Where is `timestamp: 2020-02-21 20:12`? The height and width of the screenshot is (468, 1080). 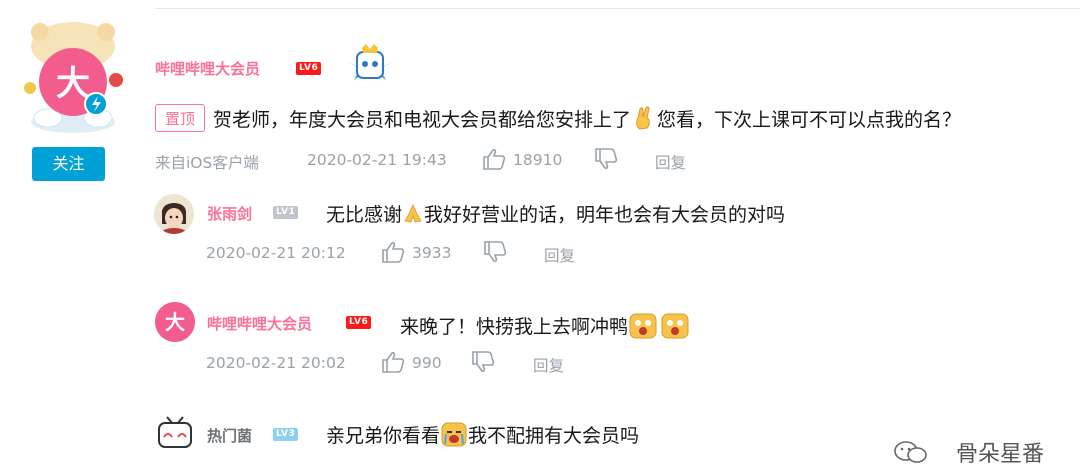 timestamp: 2020-02-21 20:12 is located at coordinates (276, 253).